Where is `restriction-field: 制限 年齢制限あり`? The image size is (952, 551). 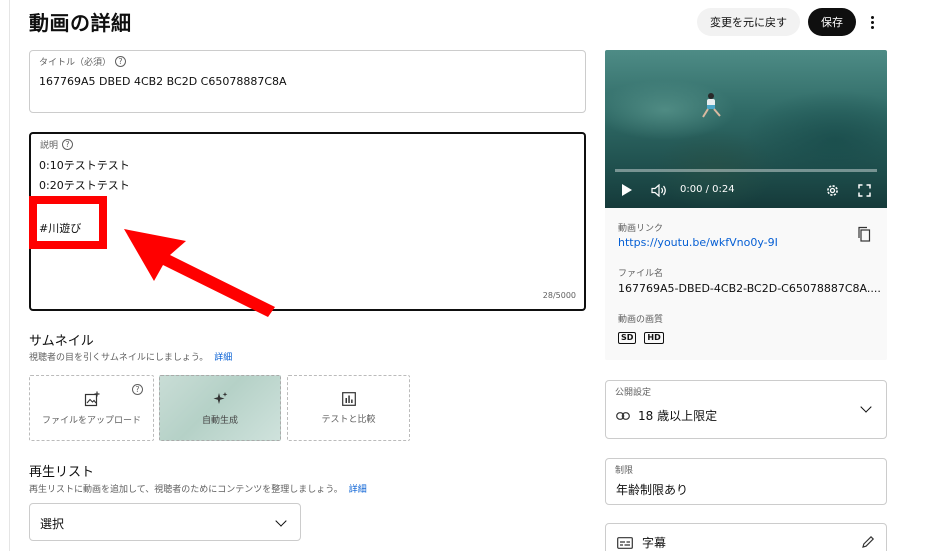 restriction-field: 制限 年齢制限あり is located at coordinates (746, 481).